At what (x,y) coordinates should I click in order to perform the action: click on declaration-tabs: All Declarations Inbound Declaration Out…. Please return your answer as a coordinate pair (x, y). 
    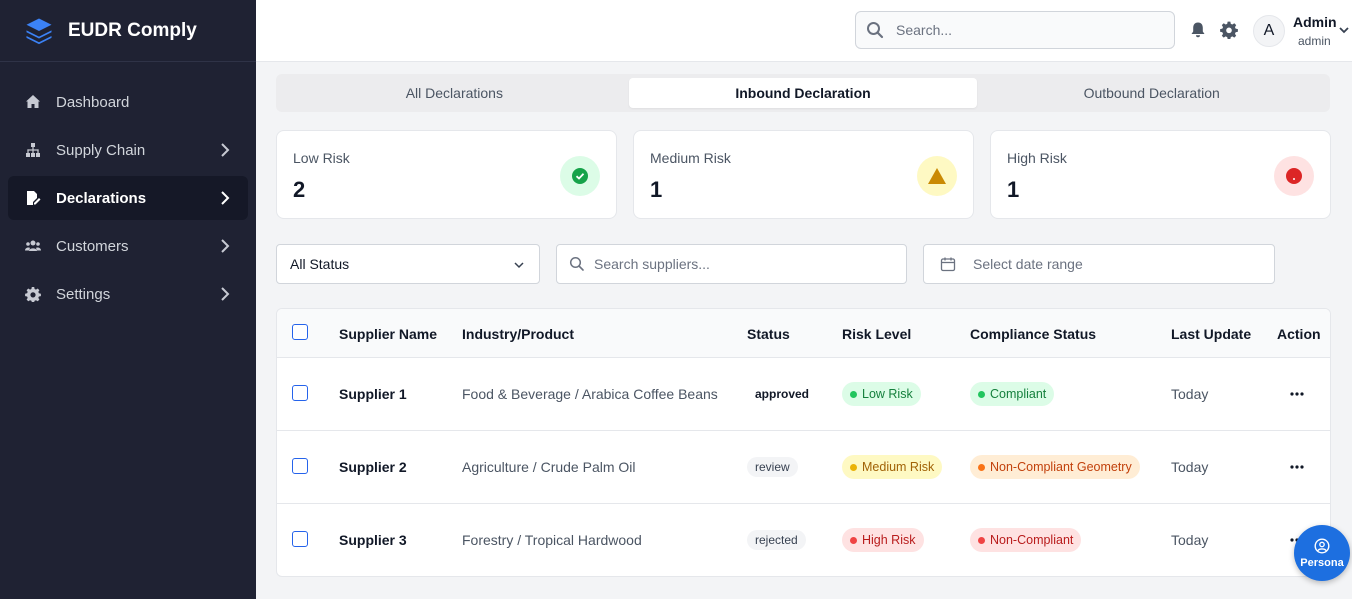
    Looking at the image, I should click on (803, 93).